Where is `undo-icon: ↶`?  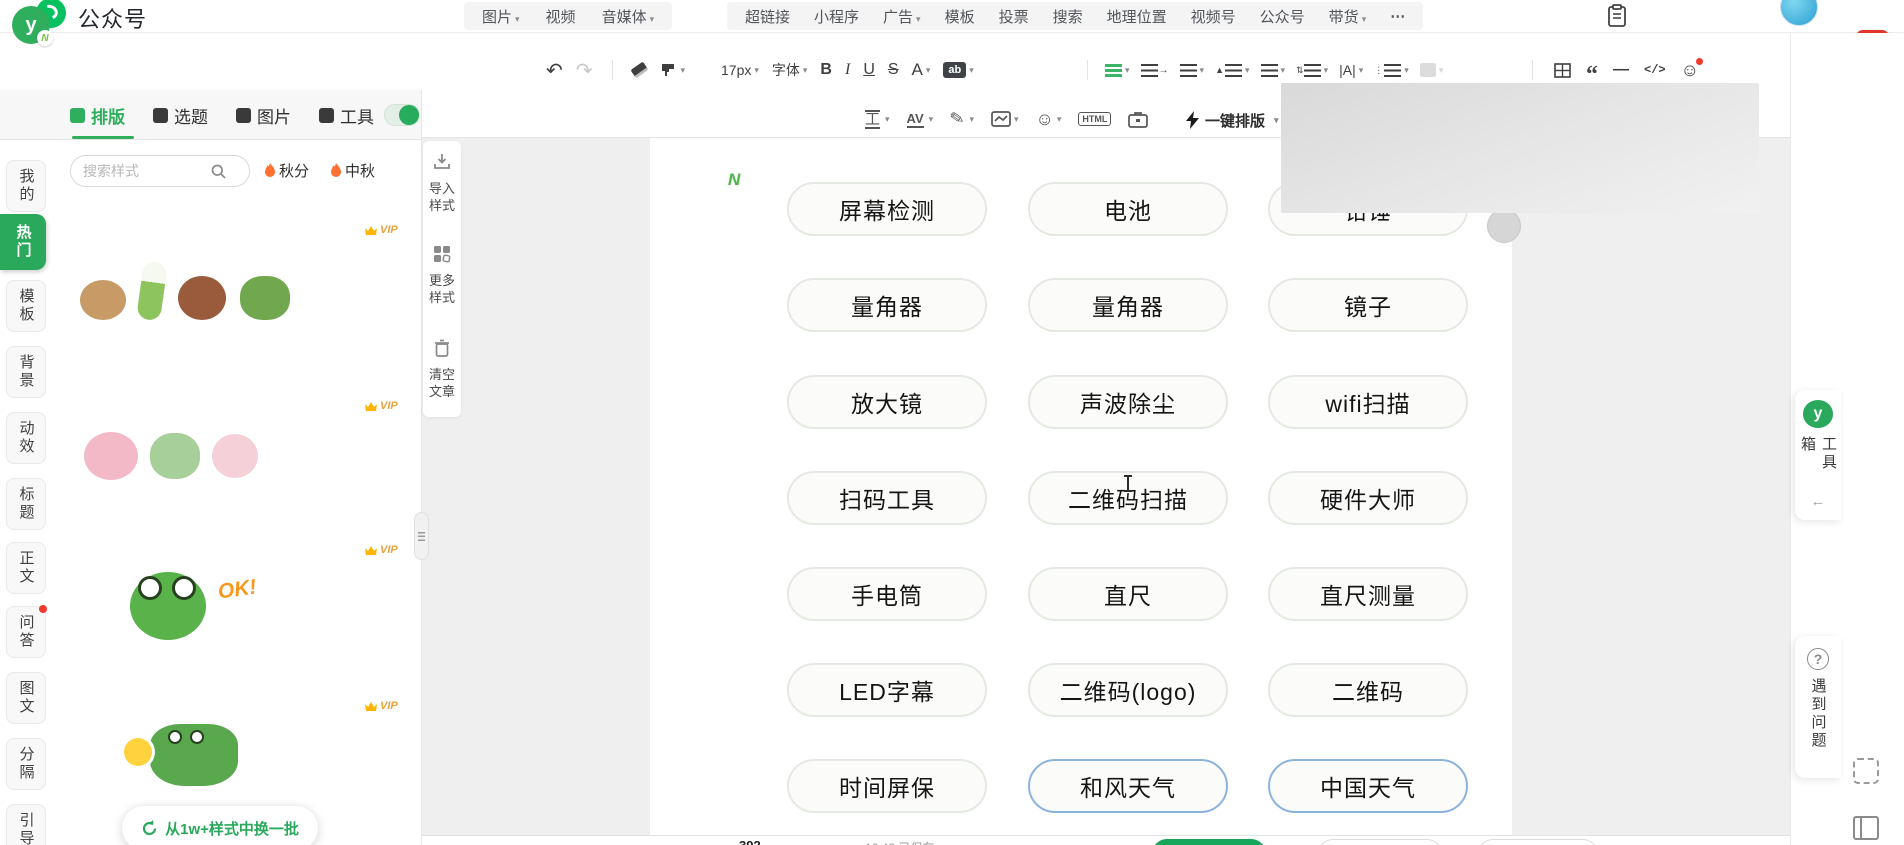
undo-icon: ↶ is located at coordinates (554, 70).